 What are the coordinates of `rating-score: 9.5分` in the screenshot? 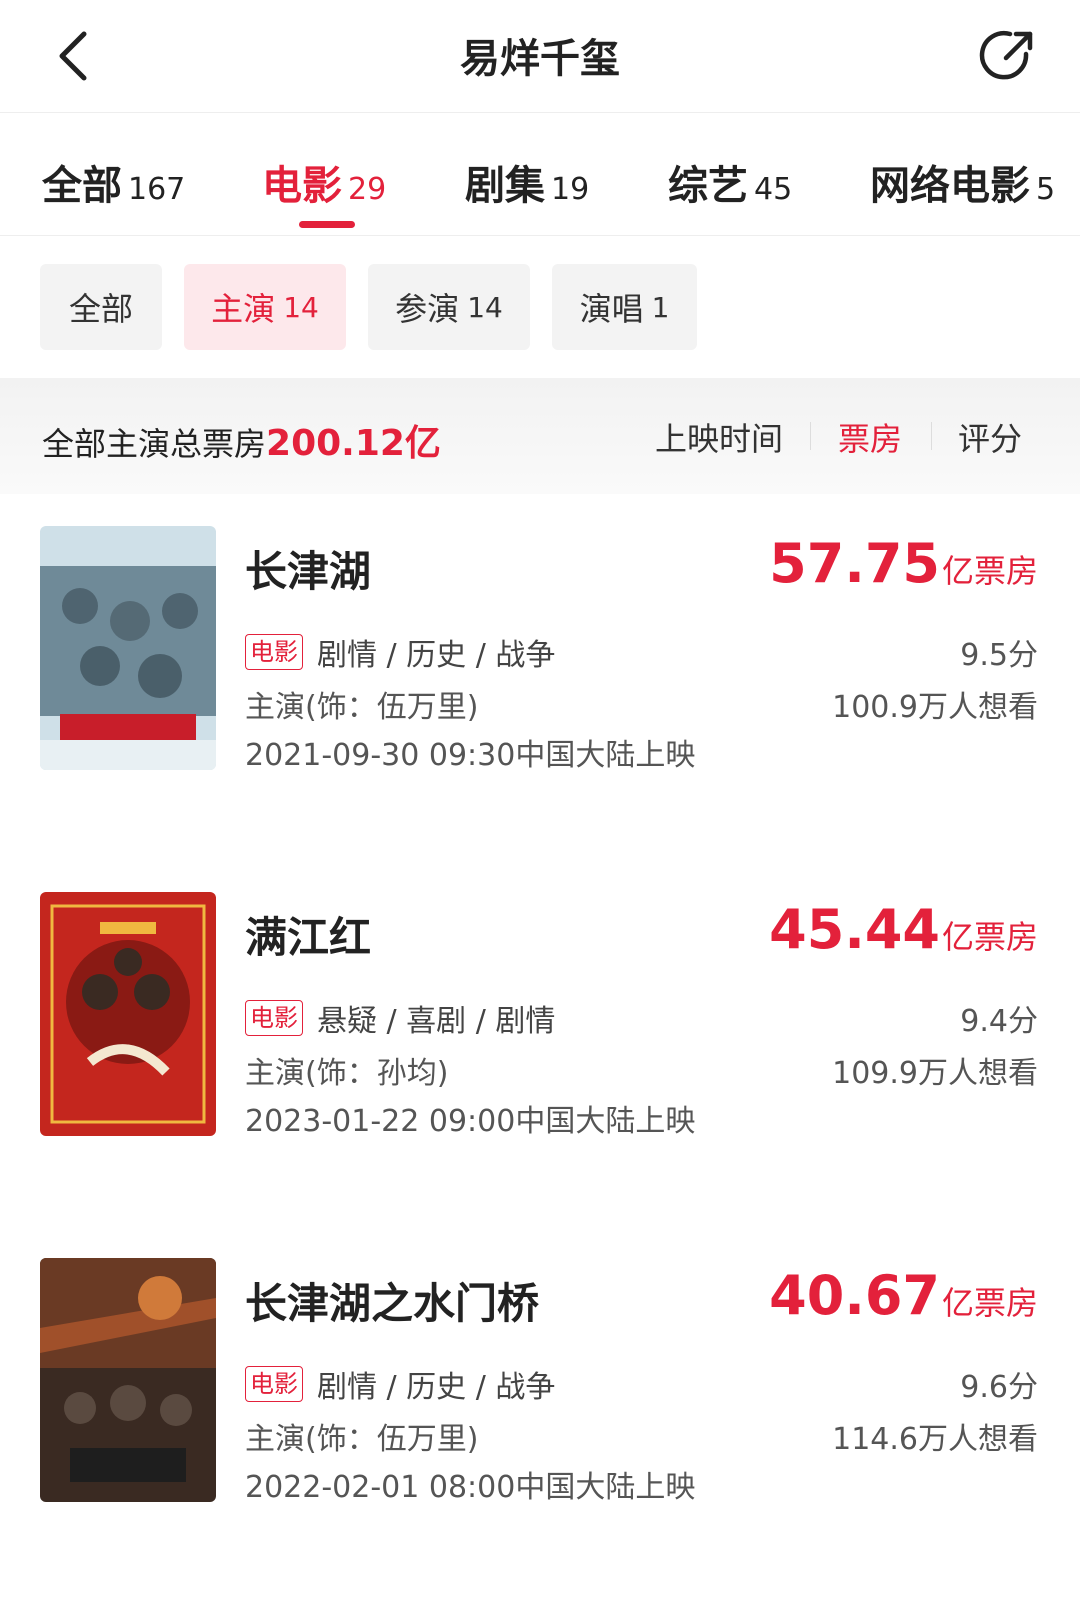 It's located at (999, 655).